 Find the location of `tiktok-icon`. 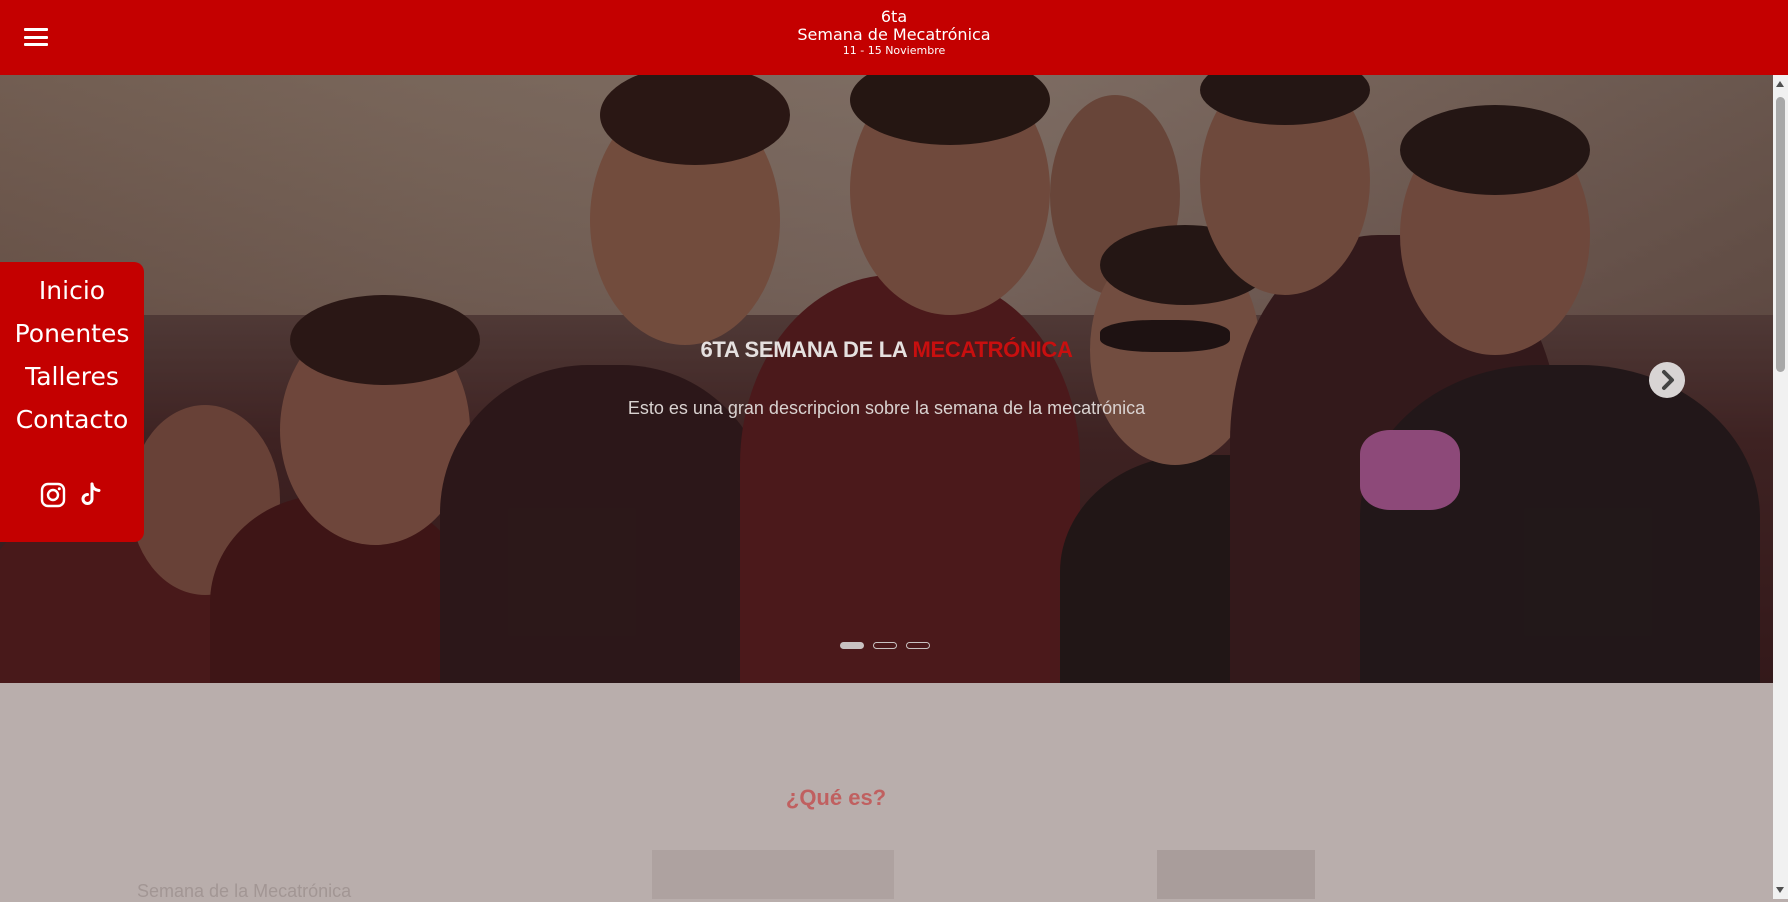

tiktok-icon is located at coordinates (91, 497).